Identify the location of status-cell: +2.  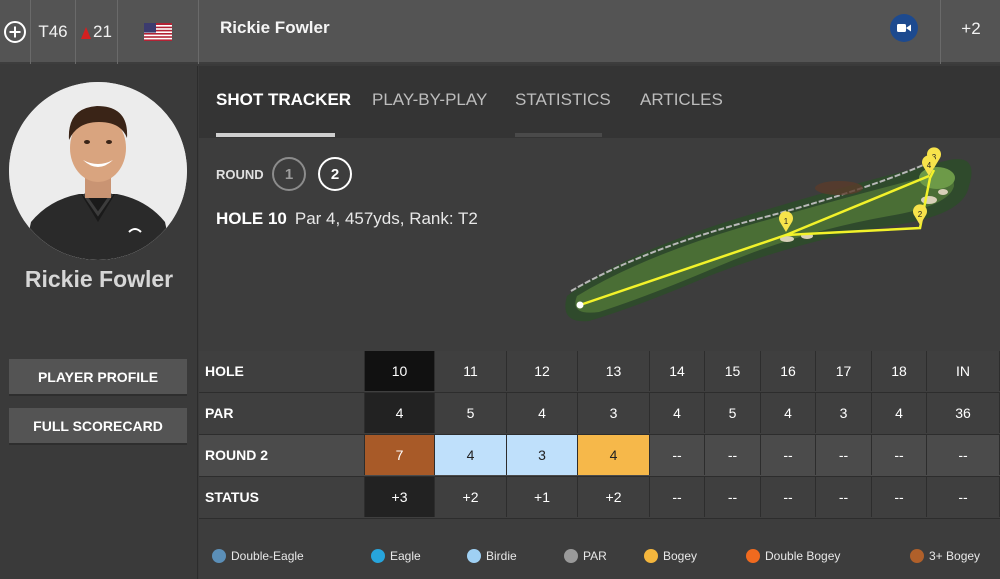
(614, 497).